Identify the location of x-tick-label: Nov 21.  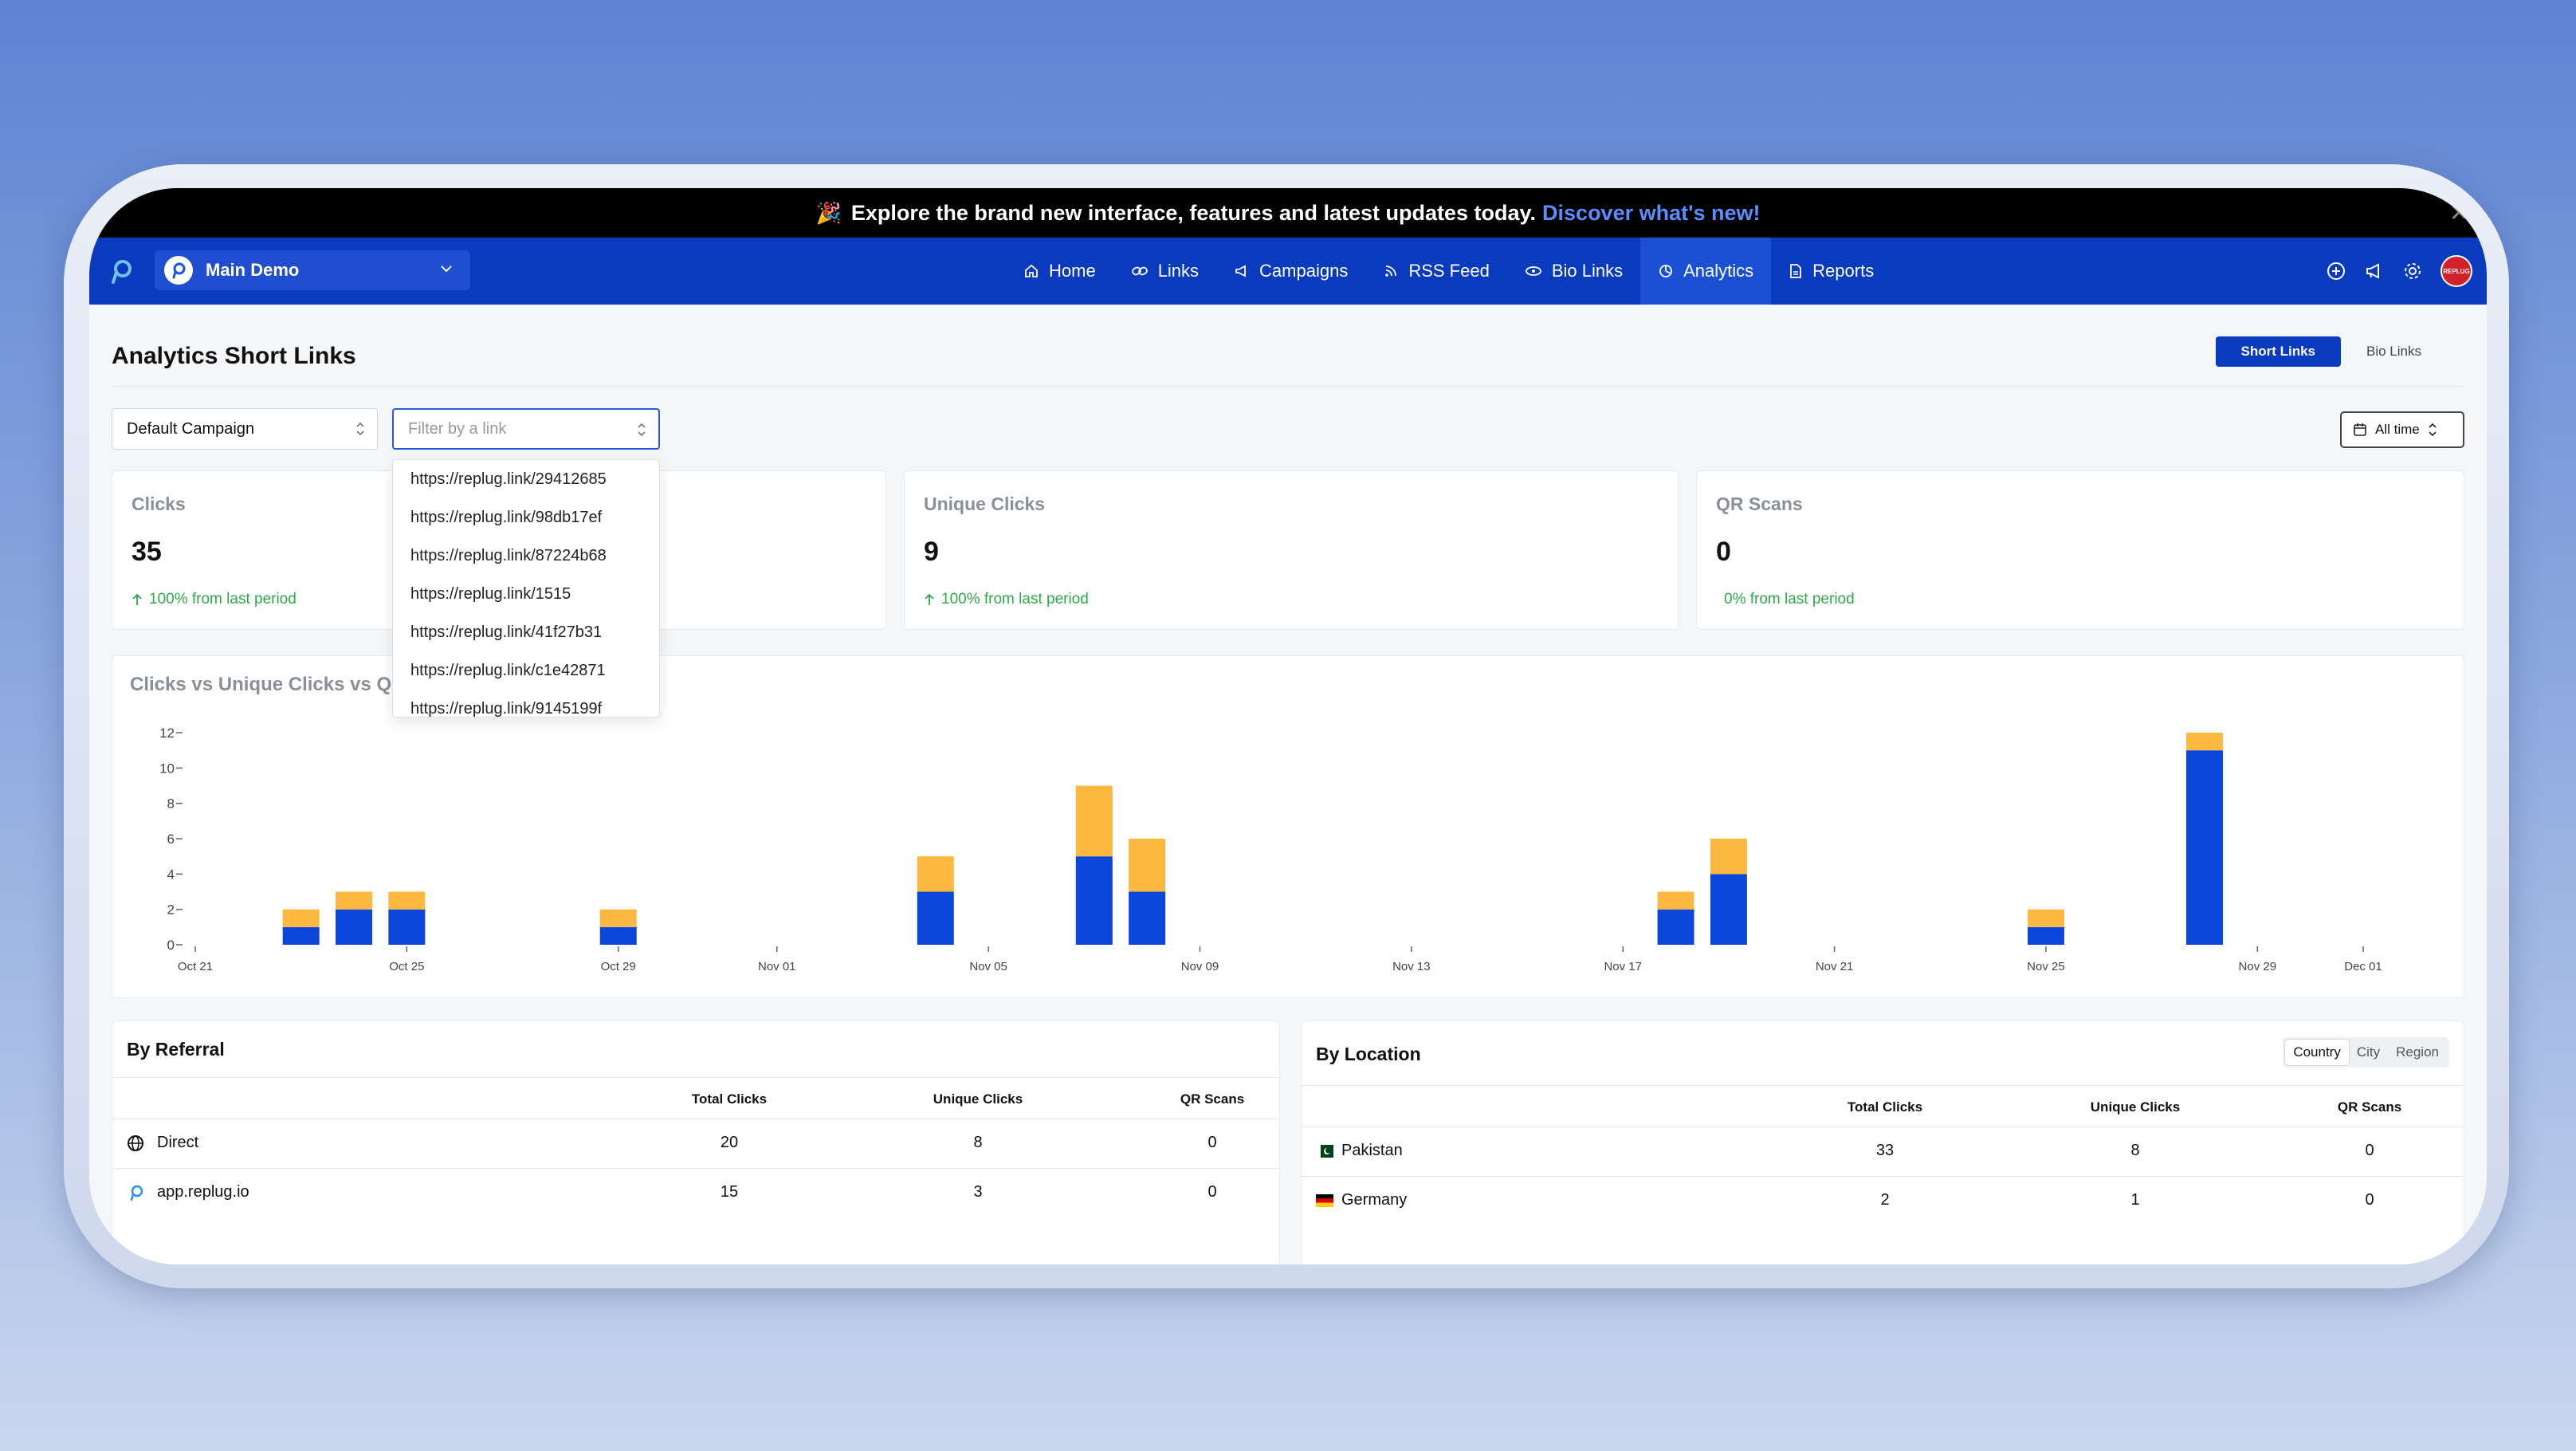
(1835, 967).